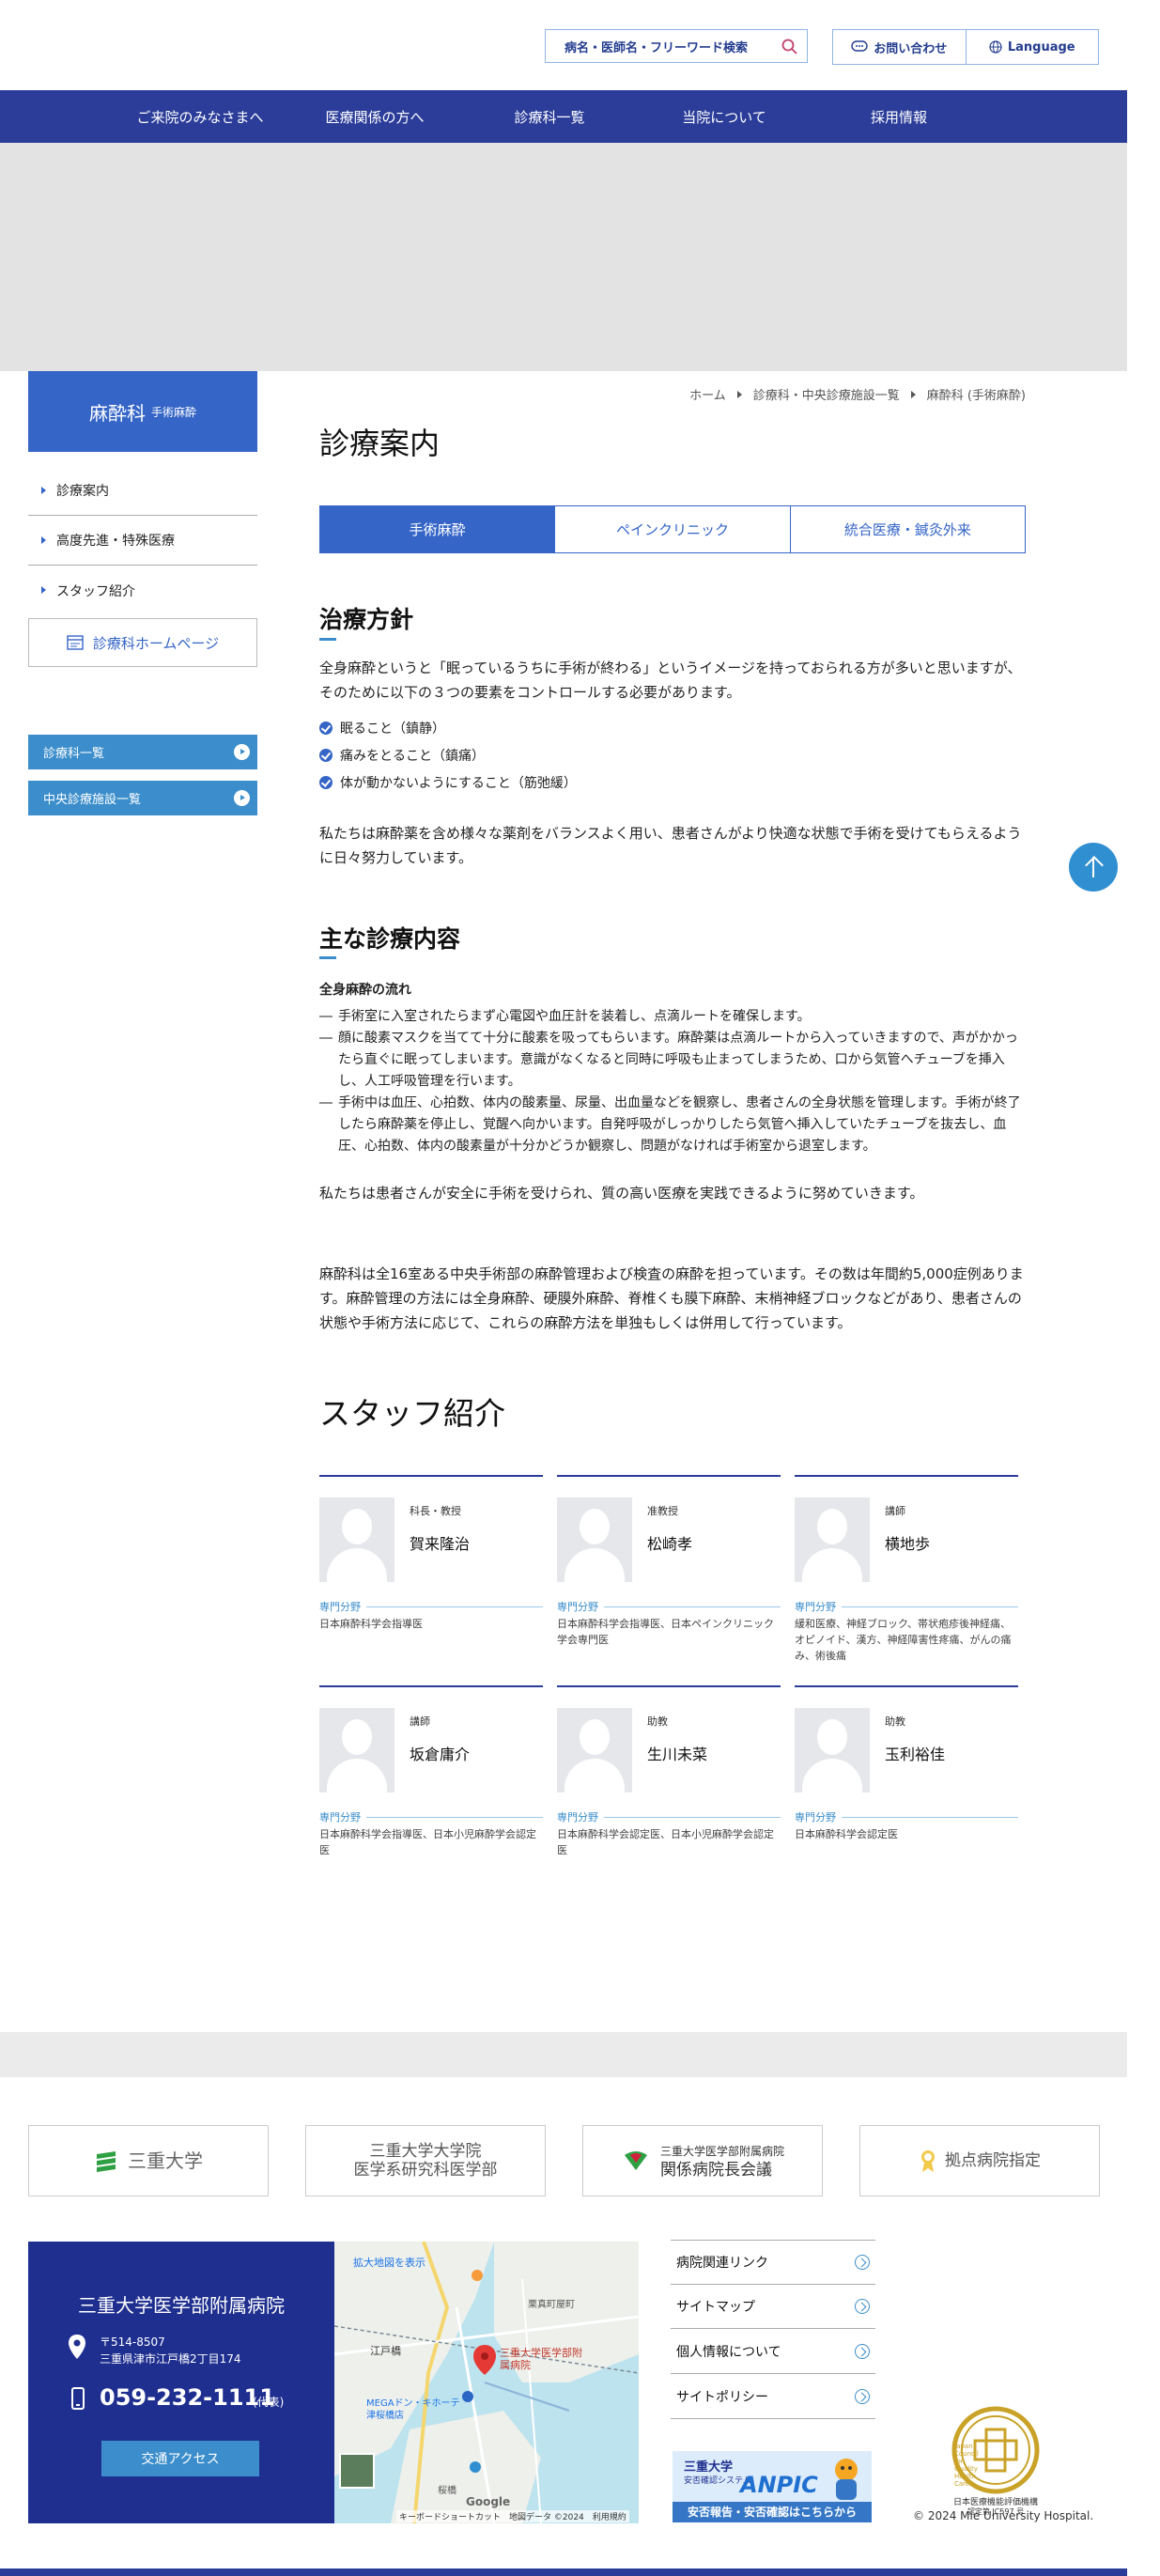  I want to click on breadcrumb-separator-icon, so click(739, 394).